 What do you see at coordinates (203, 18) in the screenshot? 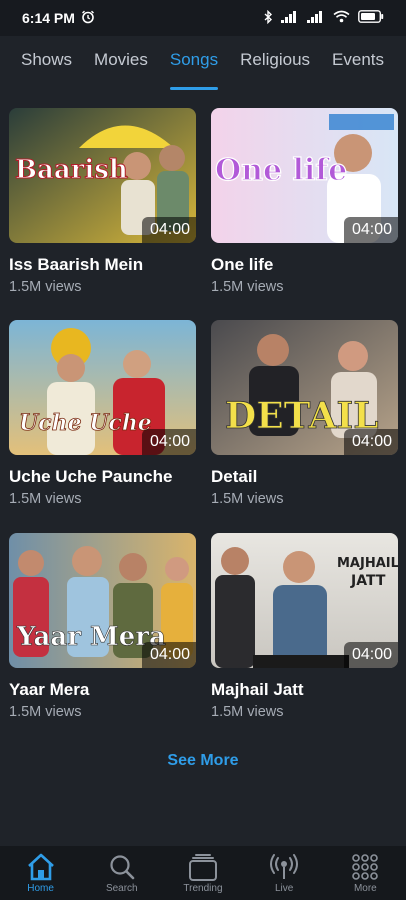
I see `status-bar: 6:14 PM` at bounding box center [203, 18].